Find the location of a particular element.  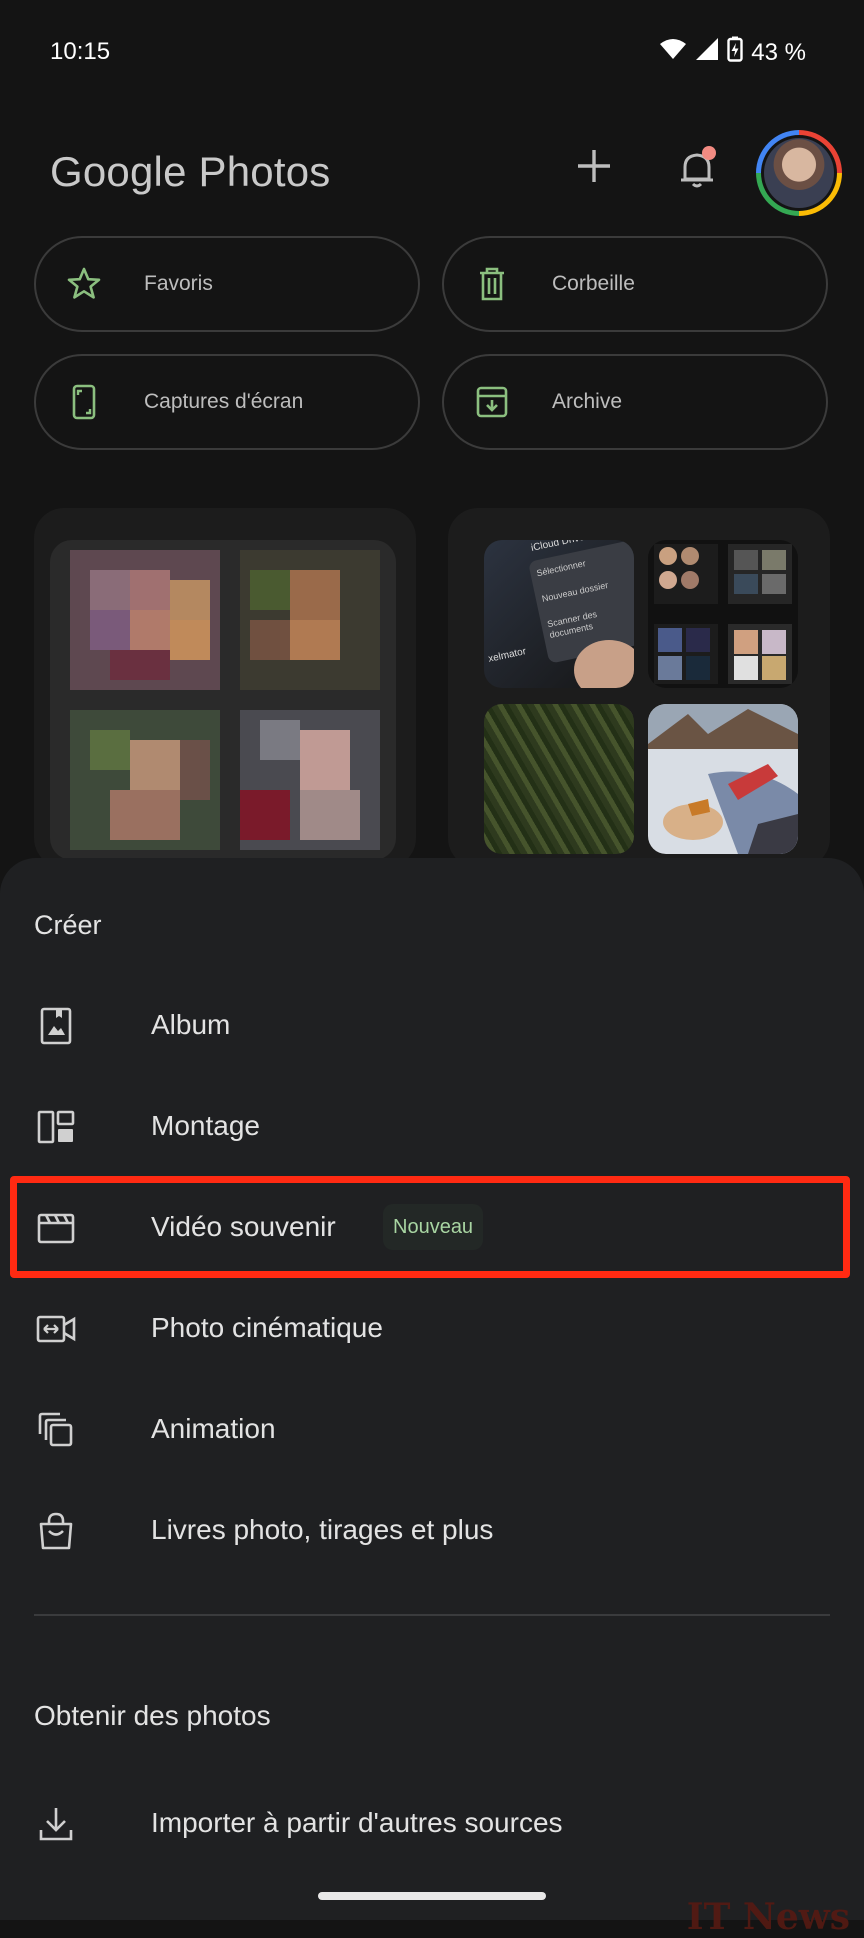

account-avatar-button is located at coordinates (799, 173).